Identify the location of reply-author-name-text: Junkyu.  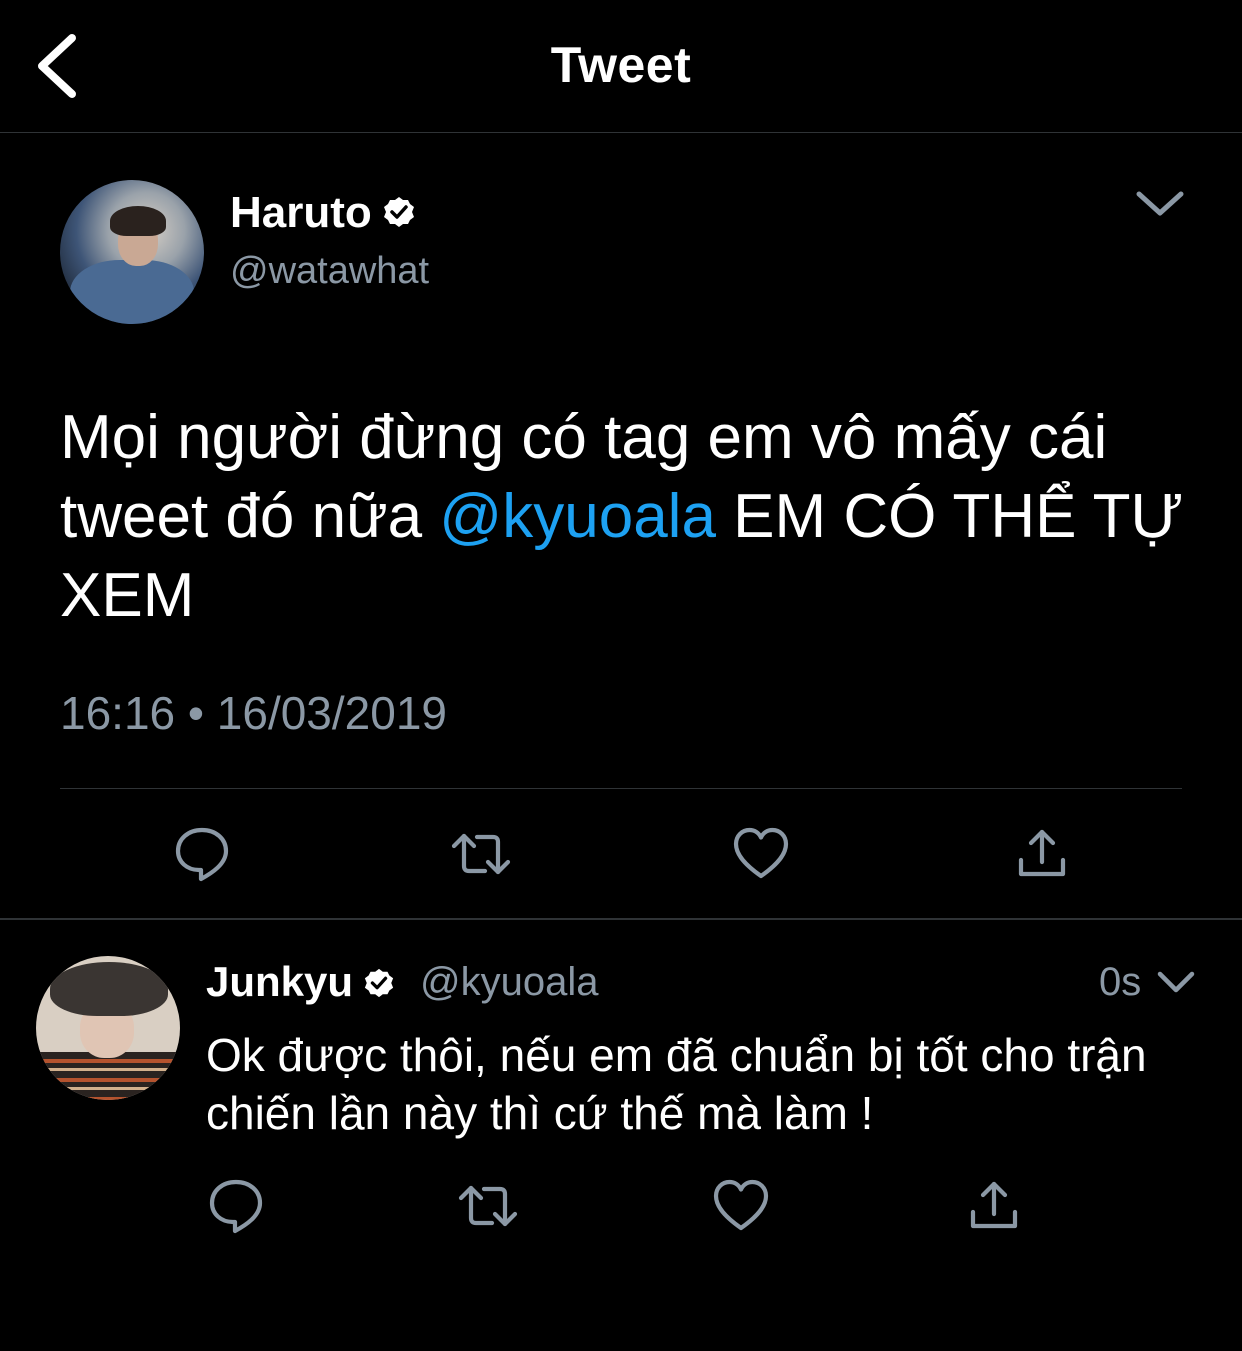
(280, 981).